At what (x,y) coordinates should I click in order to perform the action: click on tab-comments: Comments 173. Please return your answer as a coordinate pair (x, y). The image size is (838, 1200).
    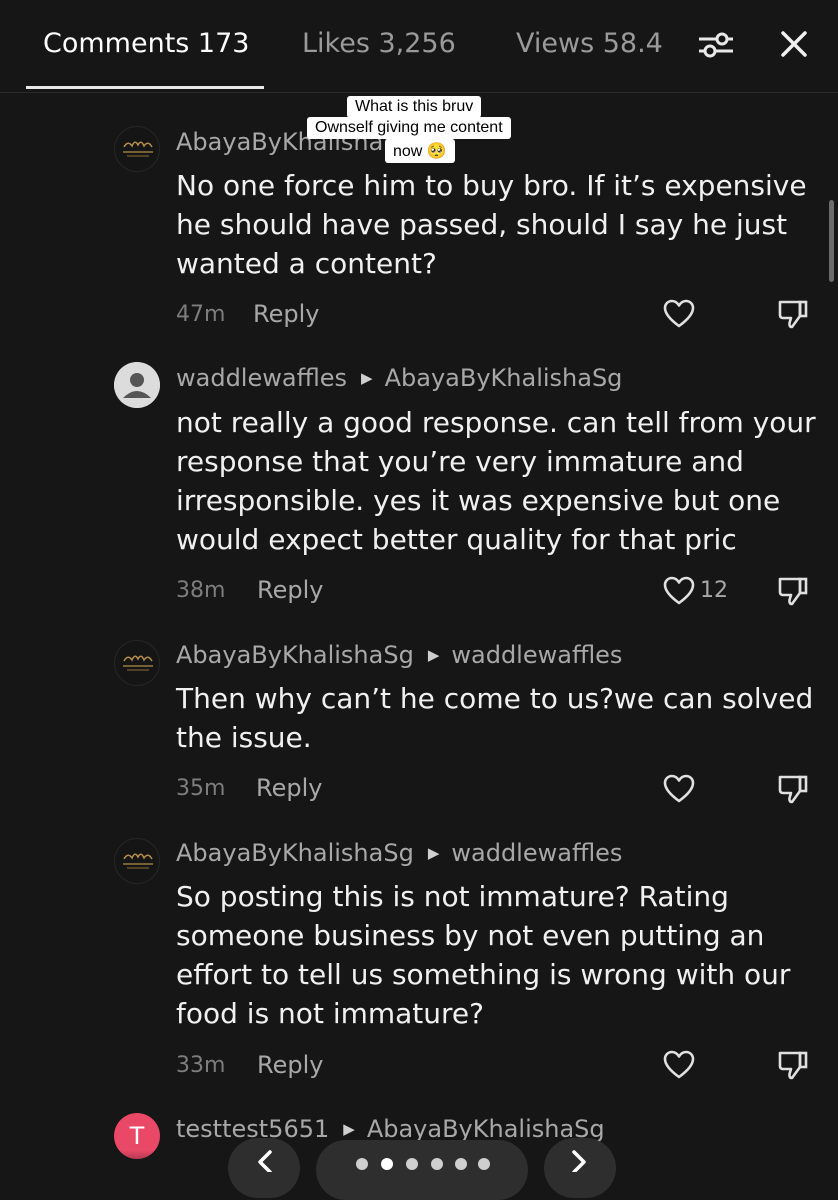
    Looking at the image, I should click on (146, 43).